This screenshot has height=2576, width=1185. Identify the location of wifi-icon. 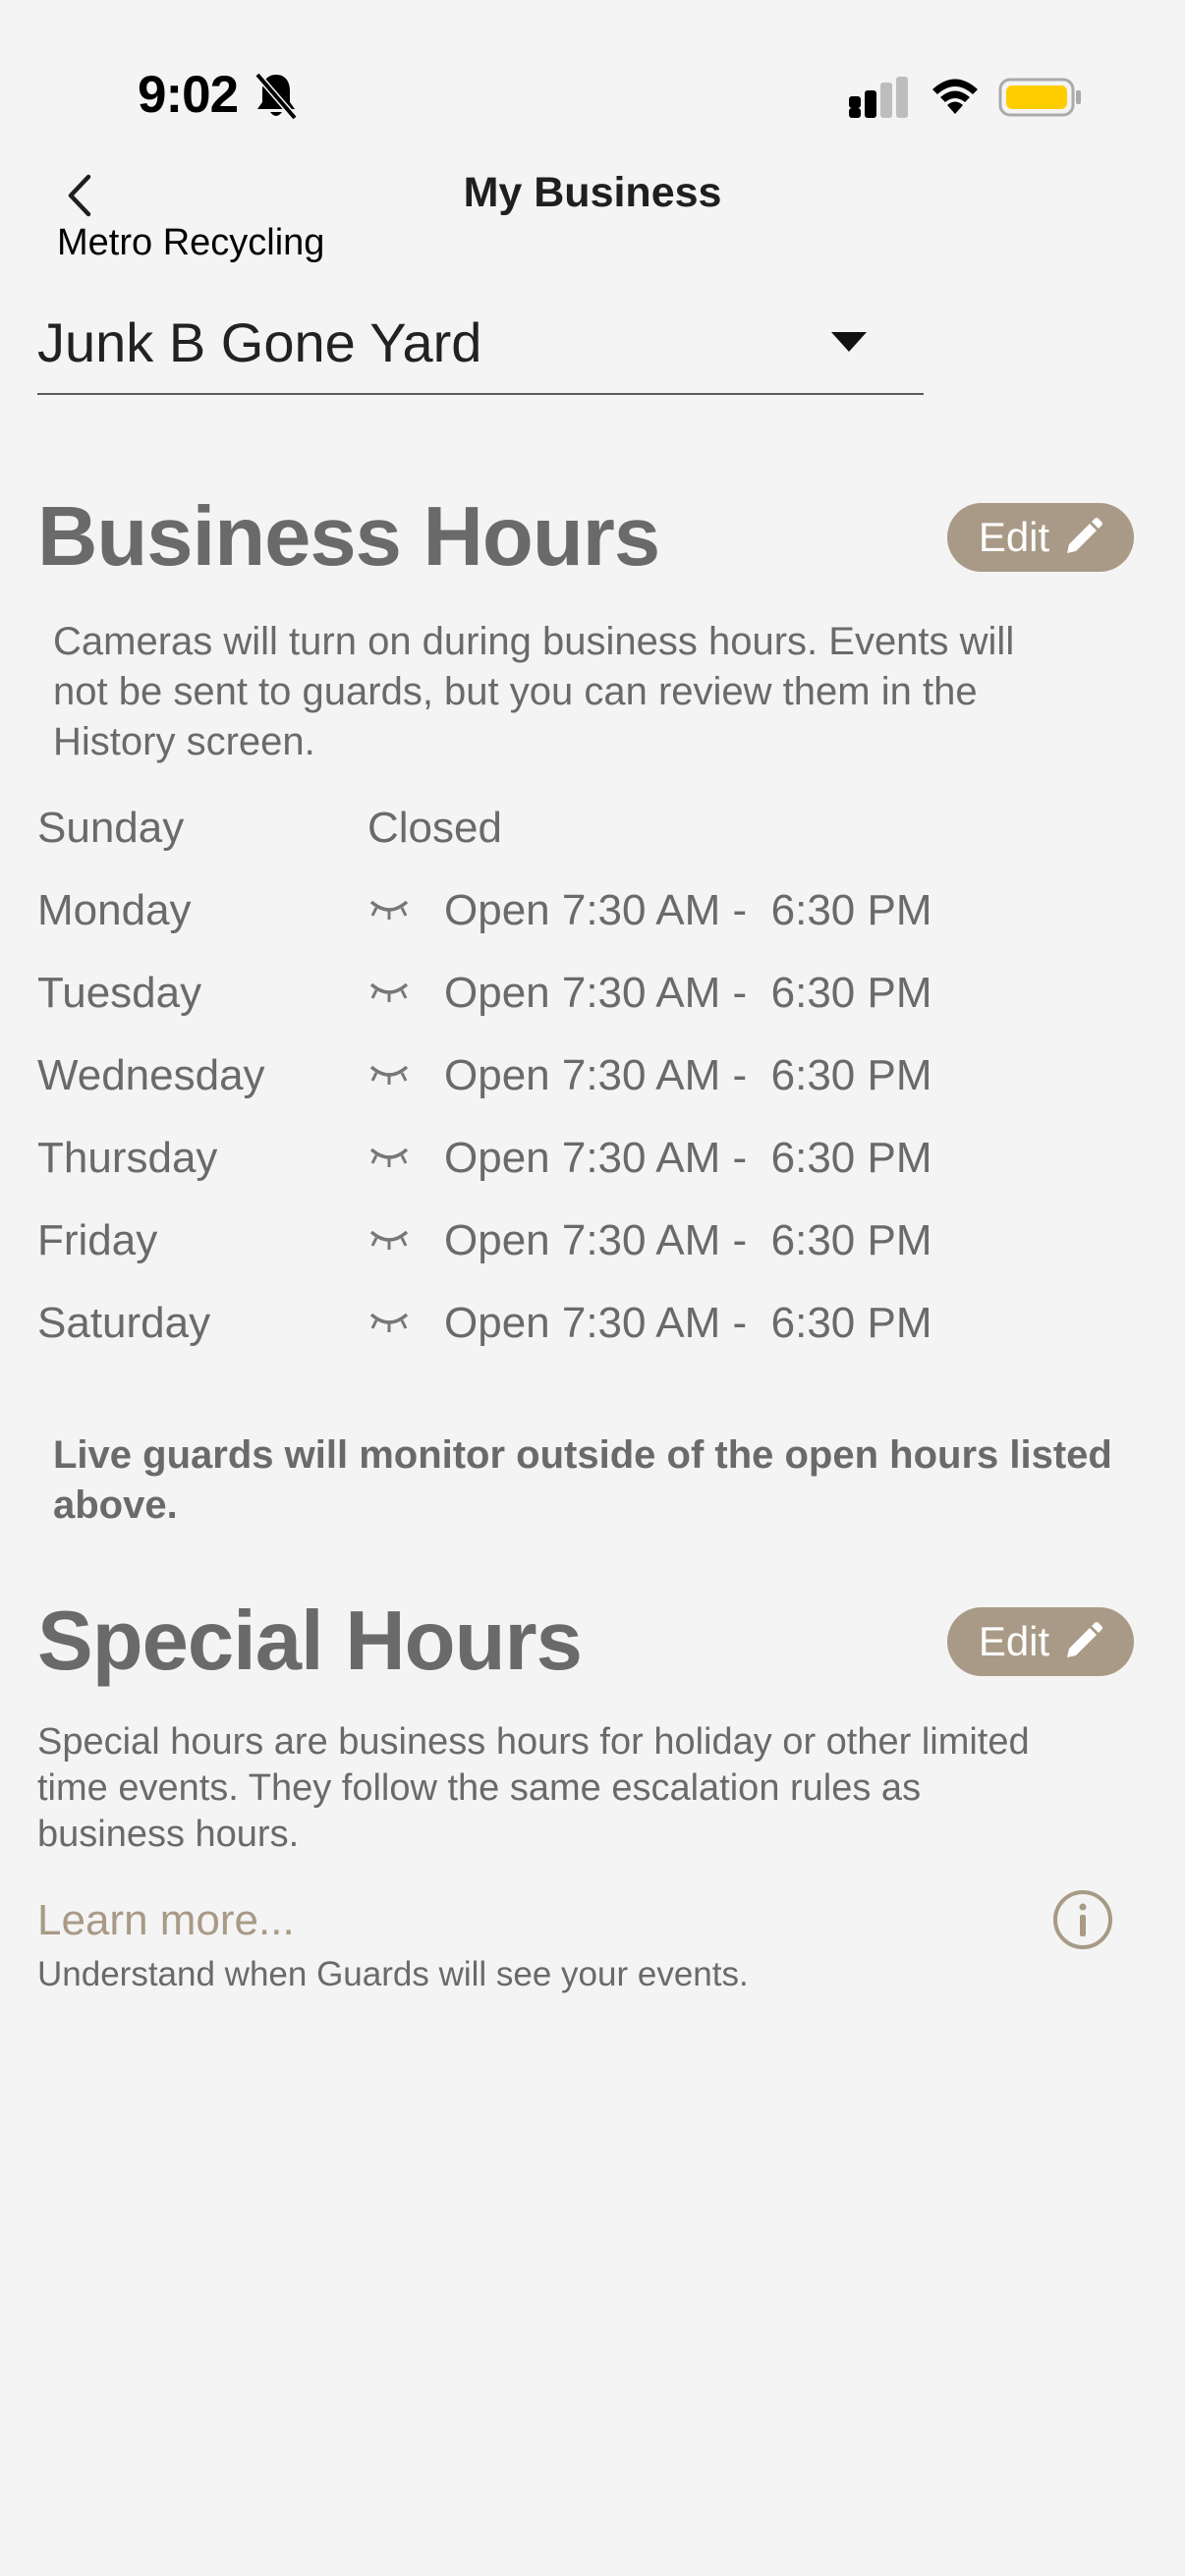
(955, 96).